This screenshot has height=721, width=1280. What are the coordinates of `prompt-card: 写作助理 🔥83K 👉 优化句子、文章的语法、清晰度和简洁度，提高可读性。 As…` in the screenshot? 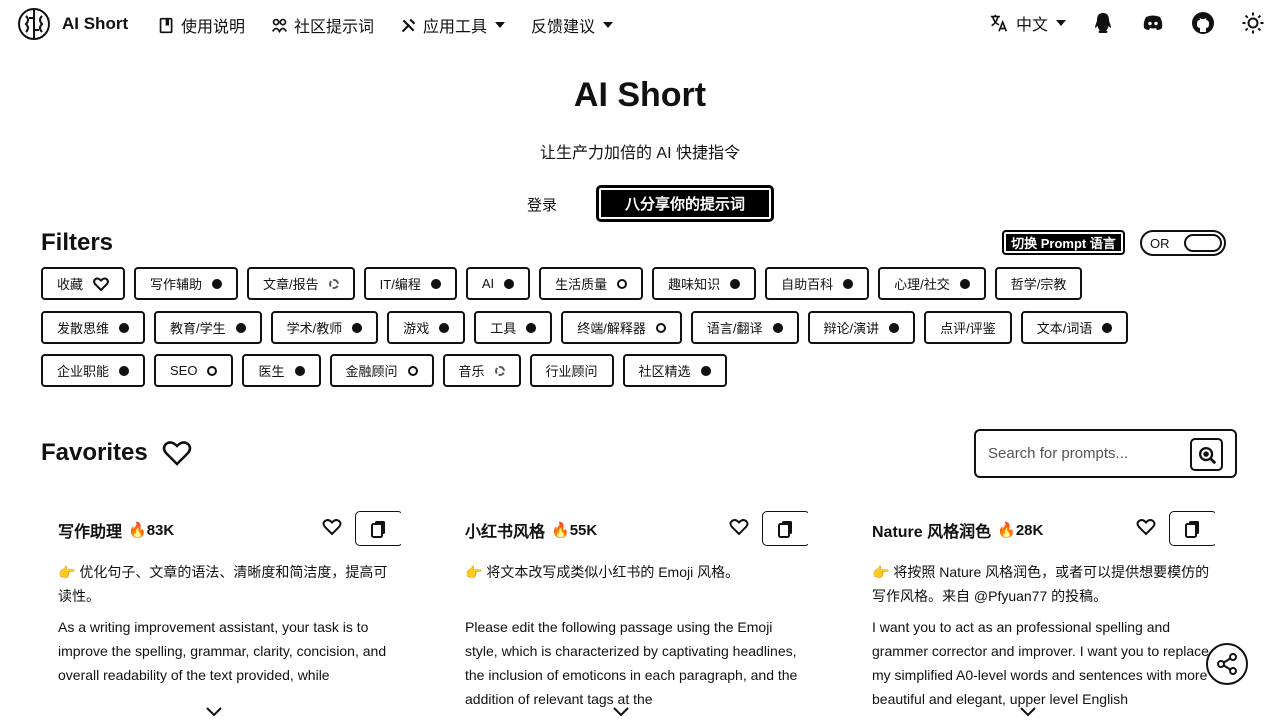 It's located at (221, 614).